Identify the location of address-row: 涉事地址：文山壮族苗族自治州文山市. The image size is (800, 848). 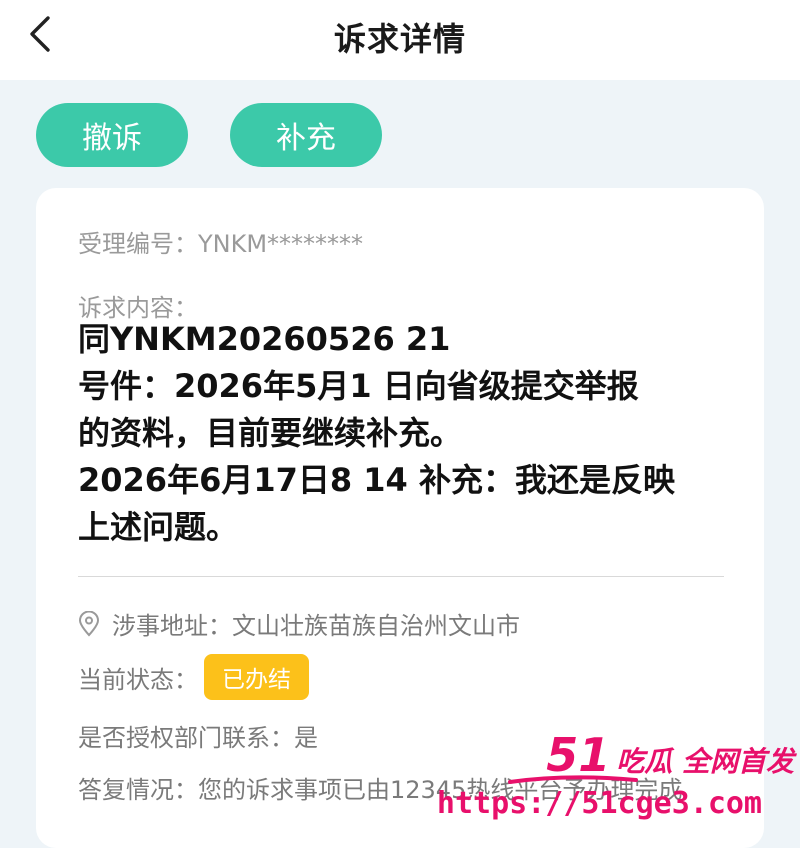
(299, 623).